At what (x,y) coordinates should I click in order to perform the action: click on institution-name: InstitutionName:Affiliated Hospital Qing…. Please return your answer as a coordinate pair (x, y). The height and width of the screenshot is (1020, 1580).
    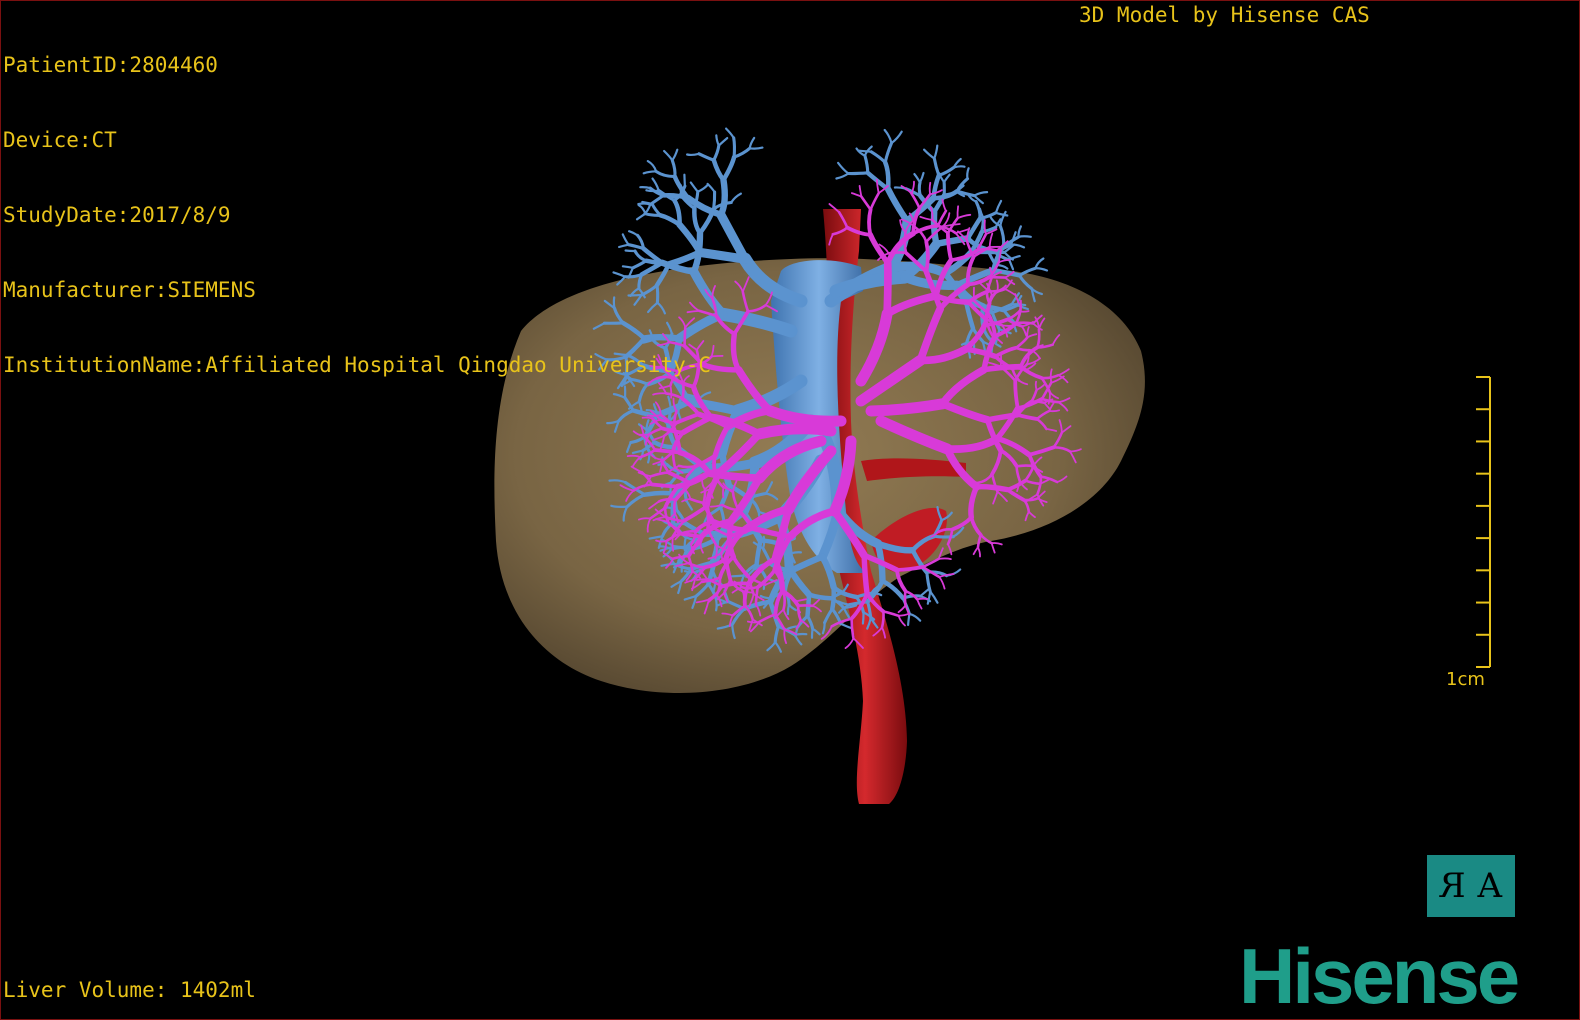
    Looking at the image, I should click on (357, 365).